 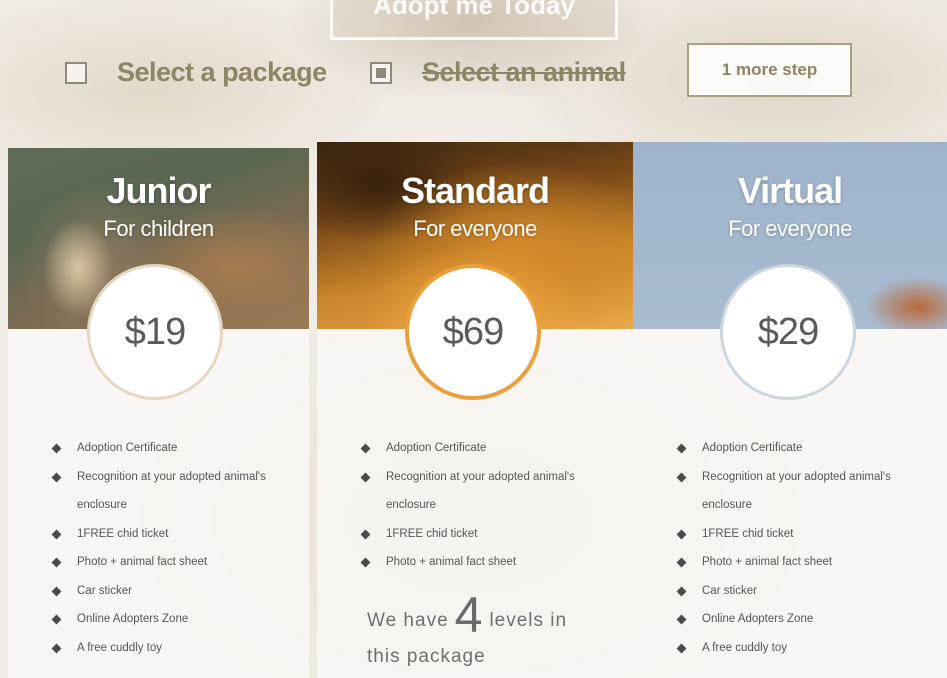 What do you see at coordinates (381, 72) in the screenshot?
I see `animal-checkbox` at bounding box center [381, 72].